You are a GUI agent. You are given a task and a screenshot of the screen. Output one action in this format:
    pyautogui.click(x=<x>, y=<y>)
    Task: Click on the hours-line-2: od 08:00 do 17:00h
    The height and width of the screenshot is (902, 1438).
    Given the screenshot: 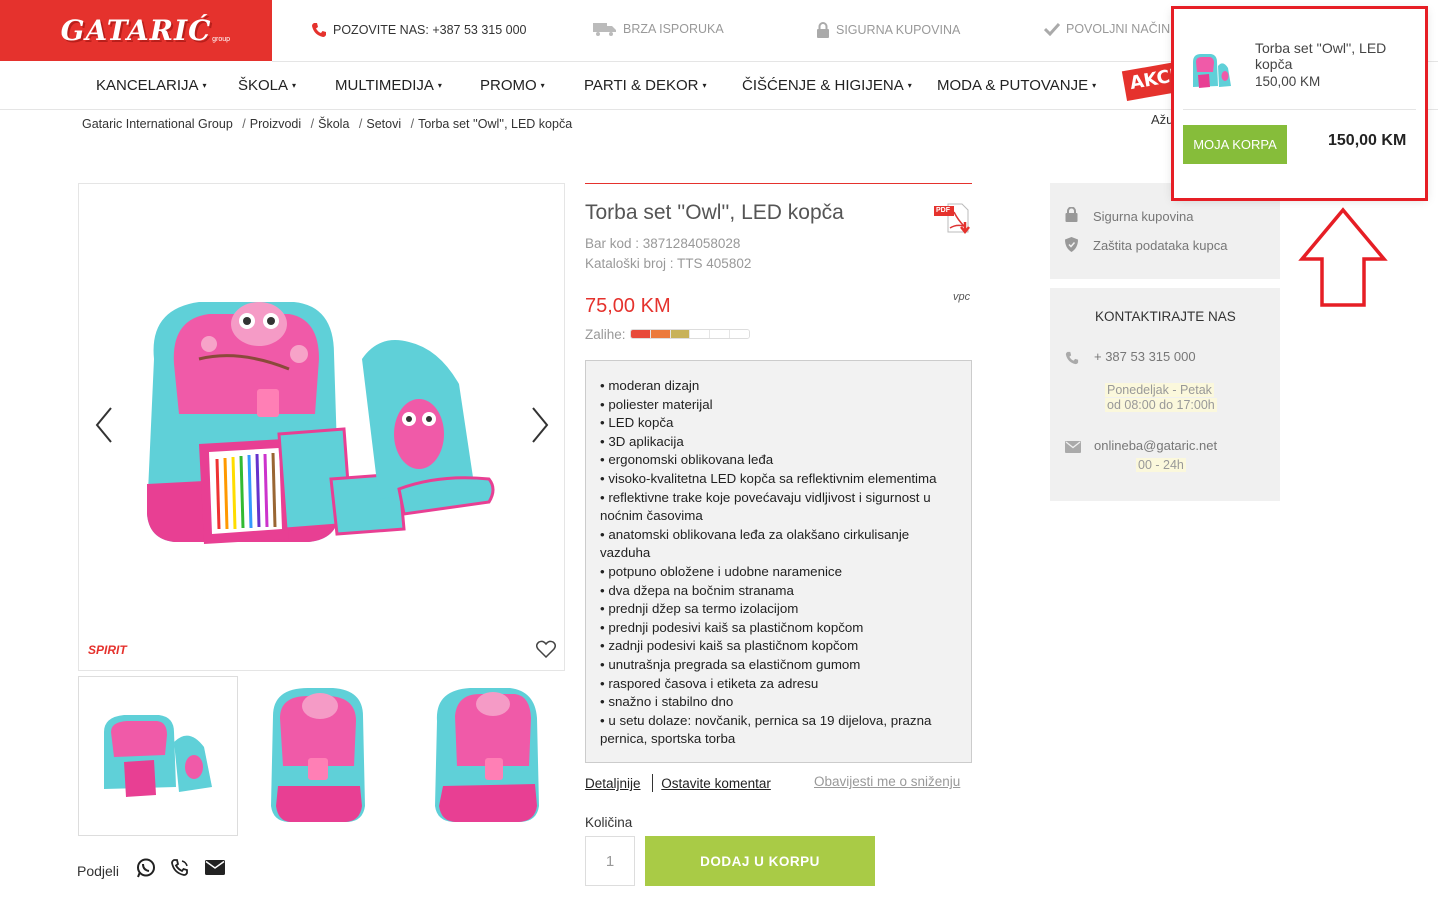 What is the action you would take?
    pyautogui.click(x=1161, y=404)
    